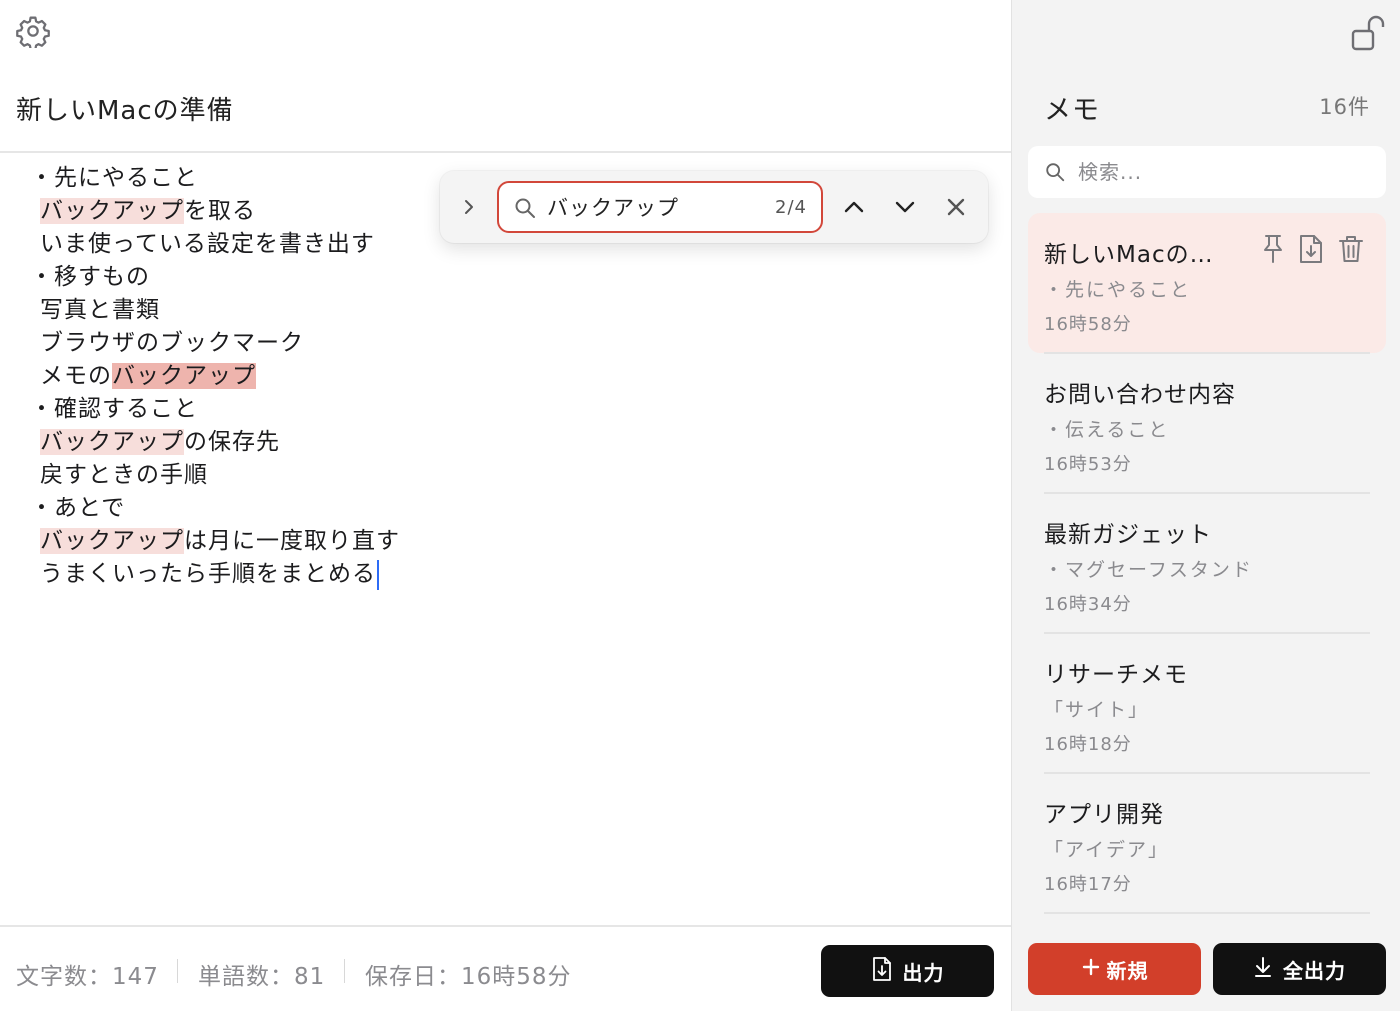  What do you see at coordinates (378, 574) in the screenshot?
I see `text-caret` at bounding box center [378, 574].